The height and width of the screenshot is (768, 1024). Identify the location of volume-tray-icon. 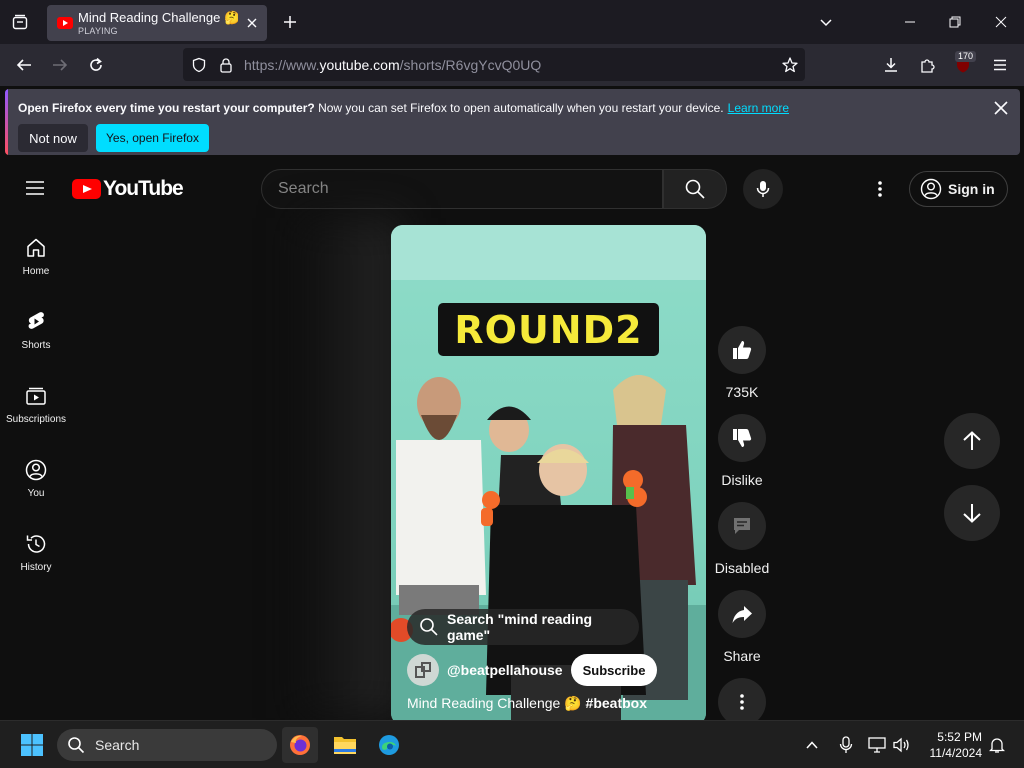
(901, 745).